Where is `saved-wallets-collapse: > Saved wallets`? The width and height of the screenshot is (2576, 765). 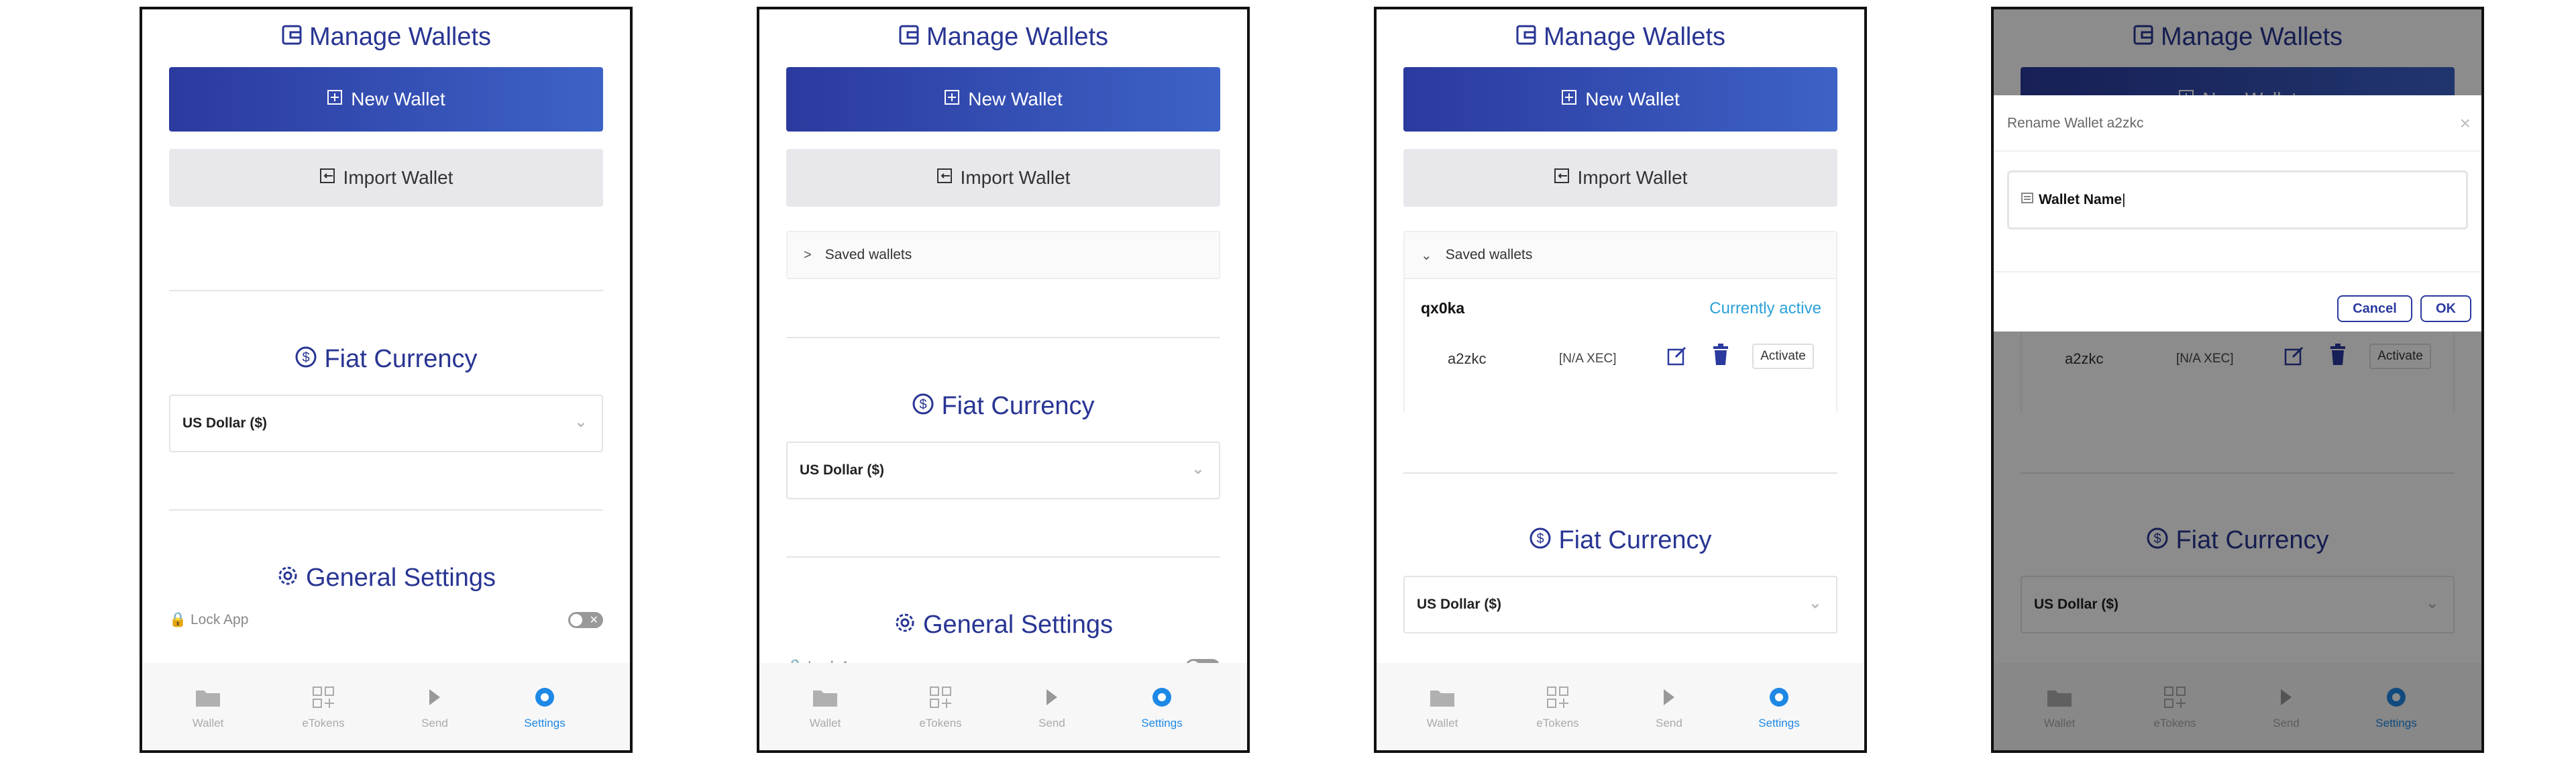 saved-wallets-collapse: > Saved wallets is located at coordinates (1003, 255).